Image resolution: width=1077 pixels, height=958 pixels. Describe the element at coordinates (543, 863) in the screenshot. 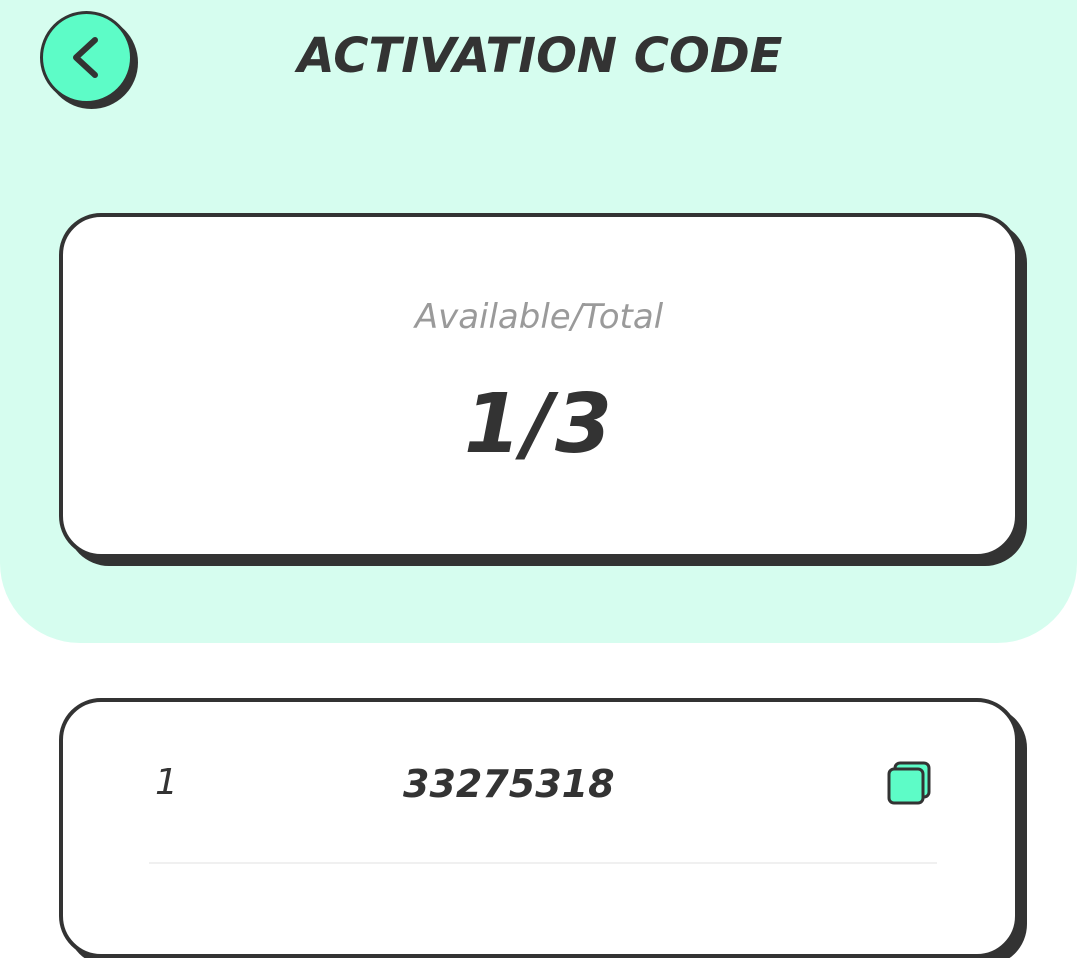

I see `row-divider` at that location.